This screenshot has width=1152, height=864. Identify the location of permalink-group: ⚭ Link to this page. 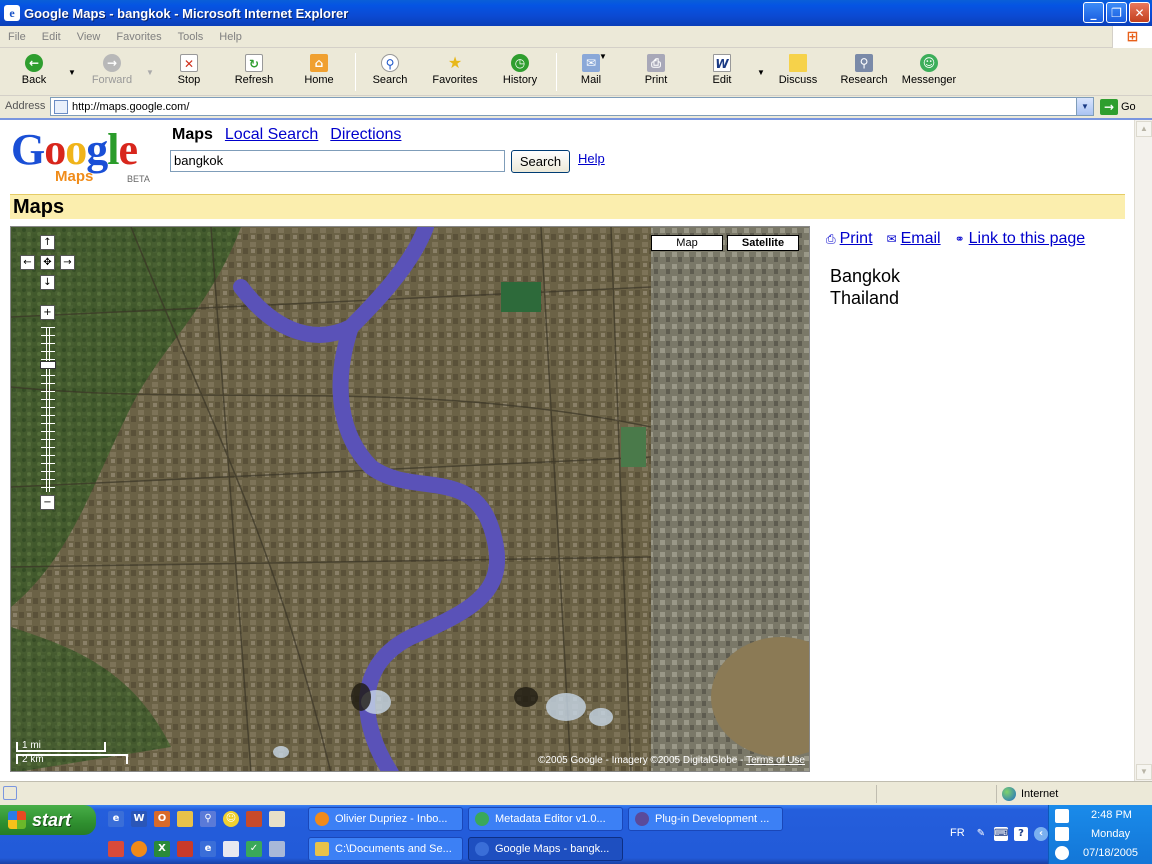
(1020, 239).